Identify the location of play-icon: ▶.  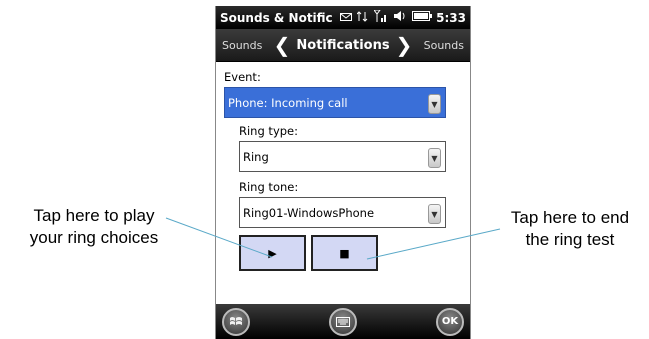
(272, 253).